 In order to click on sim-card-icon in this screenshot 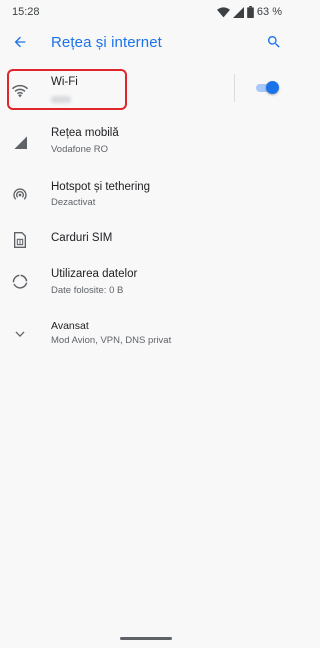, I will do `click(20, 240)`.